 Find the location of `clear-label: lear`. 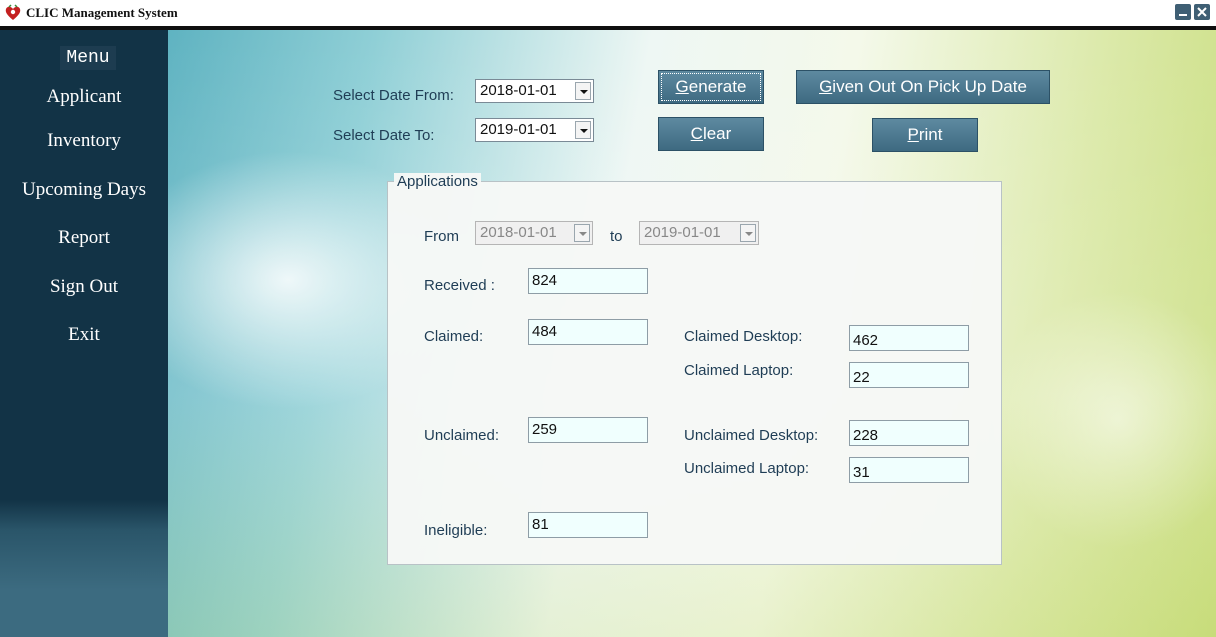

clear-label: lear is located at coordinates (717, 133).